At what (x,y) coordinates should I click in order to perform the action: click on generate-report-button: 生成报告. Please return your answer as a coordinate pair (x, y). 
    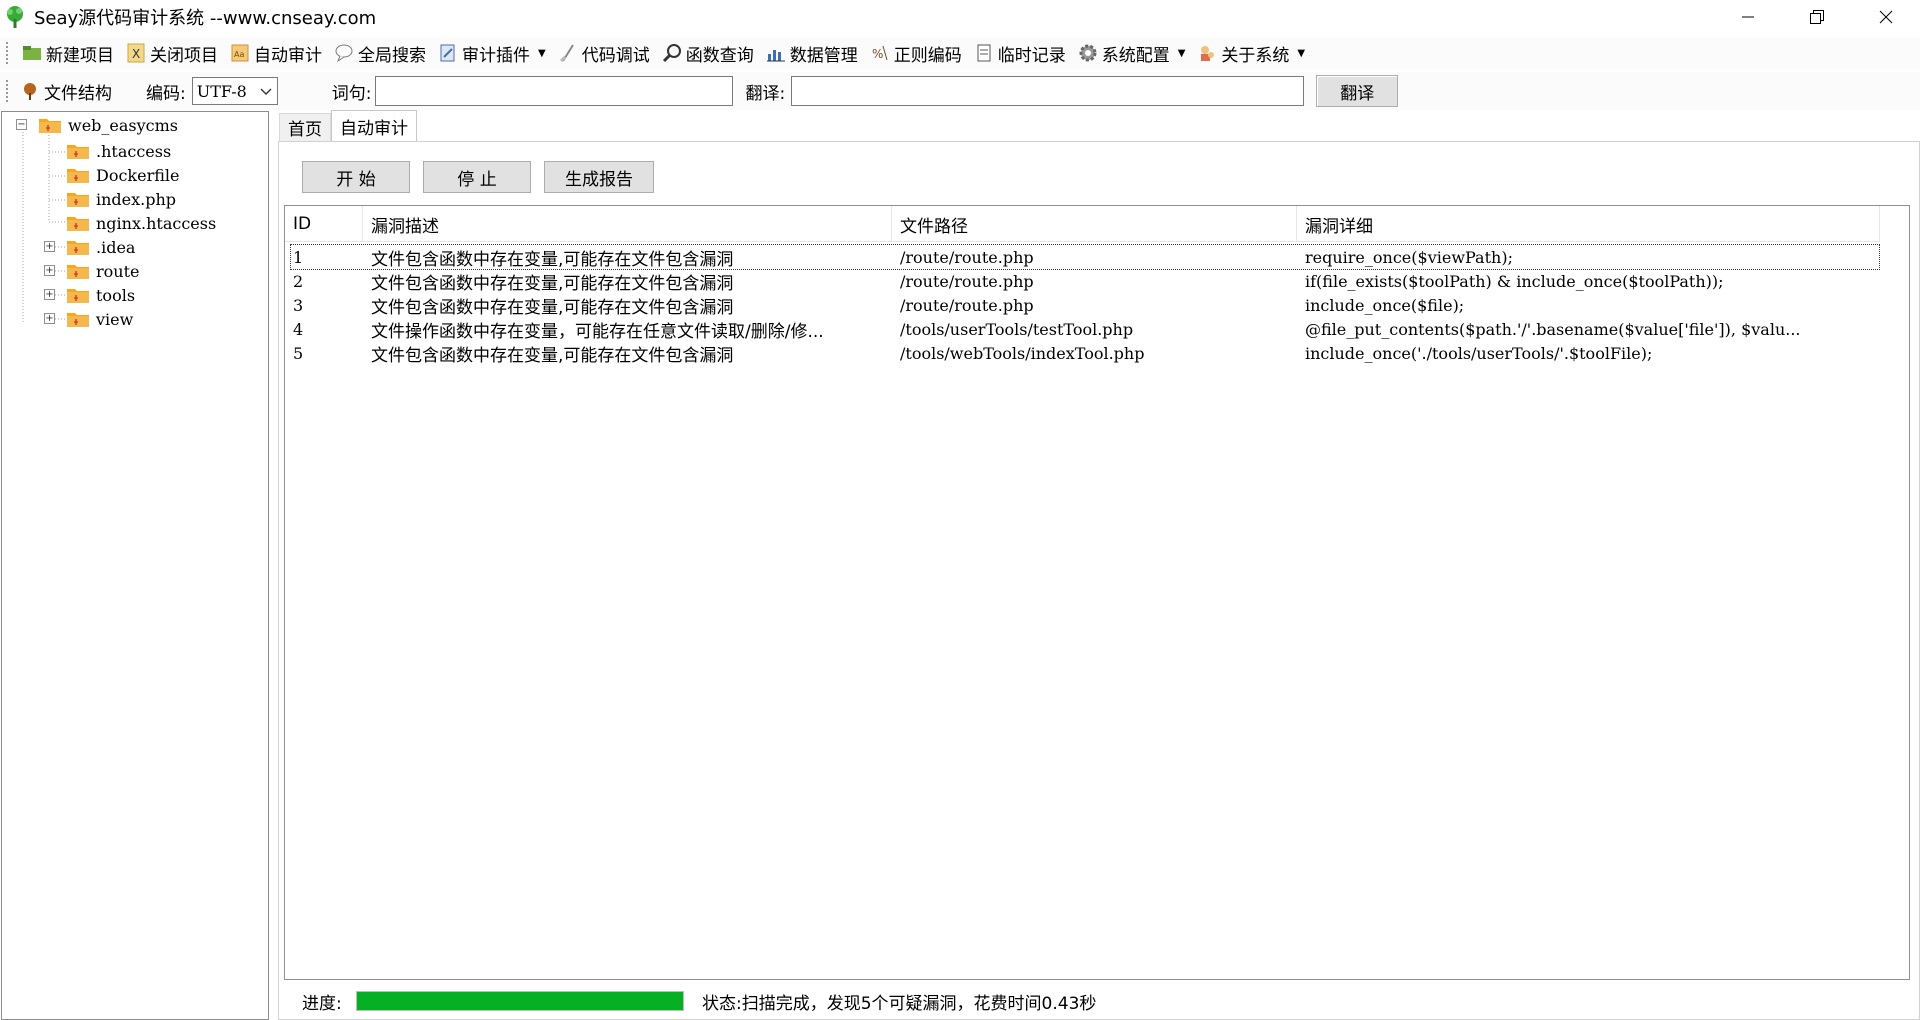
    Looking at the image, I should click on (599, 177).